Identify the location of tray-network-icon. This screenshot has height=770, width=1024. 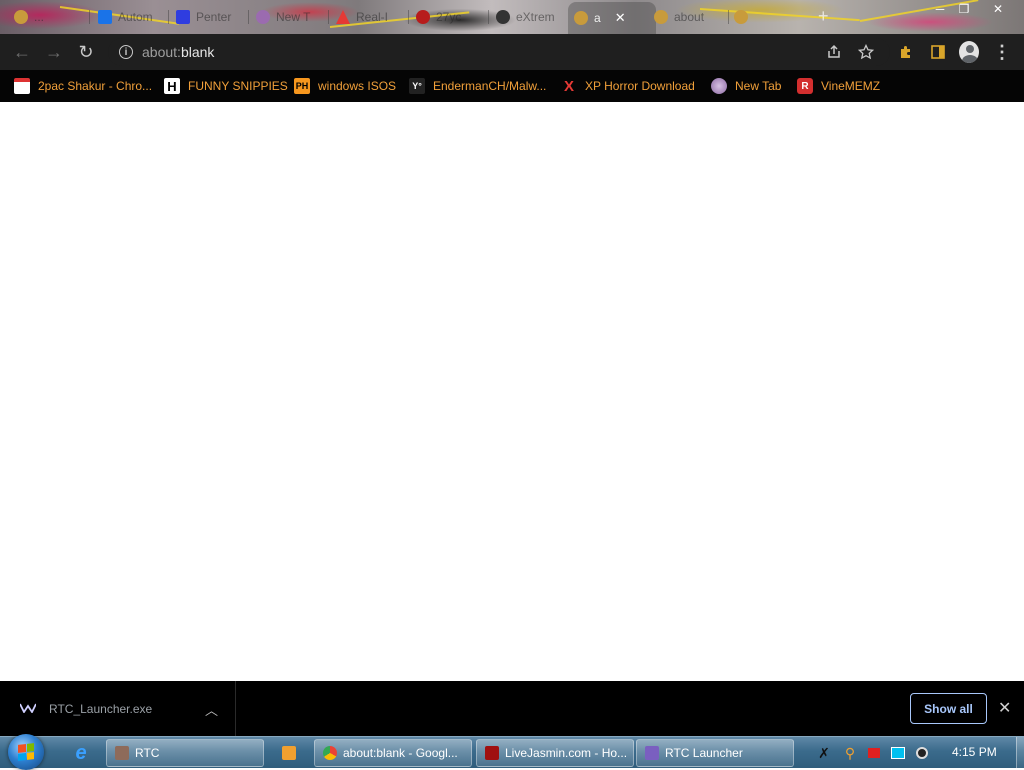
(898, 753).